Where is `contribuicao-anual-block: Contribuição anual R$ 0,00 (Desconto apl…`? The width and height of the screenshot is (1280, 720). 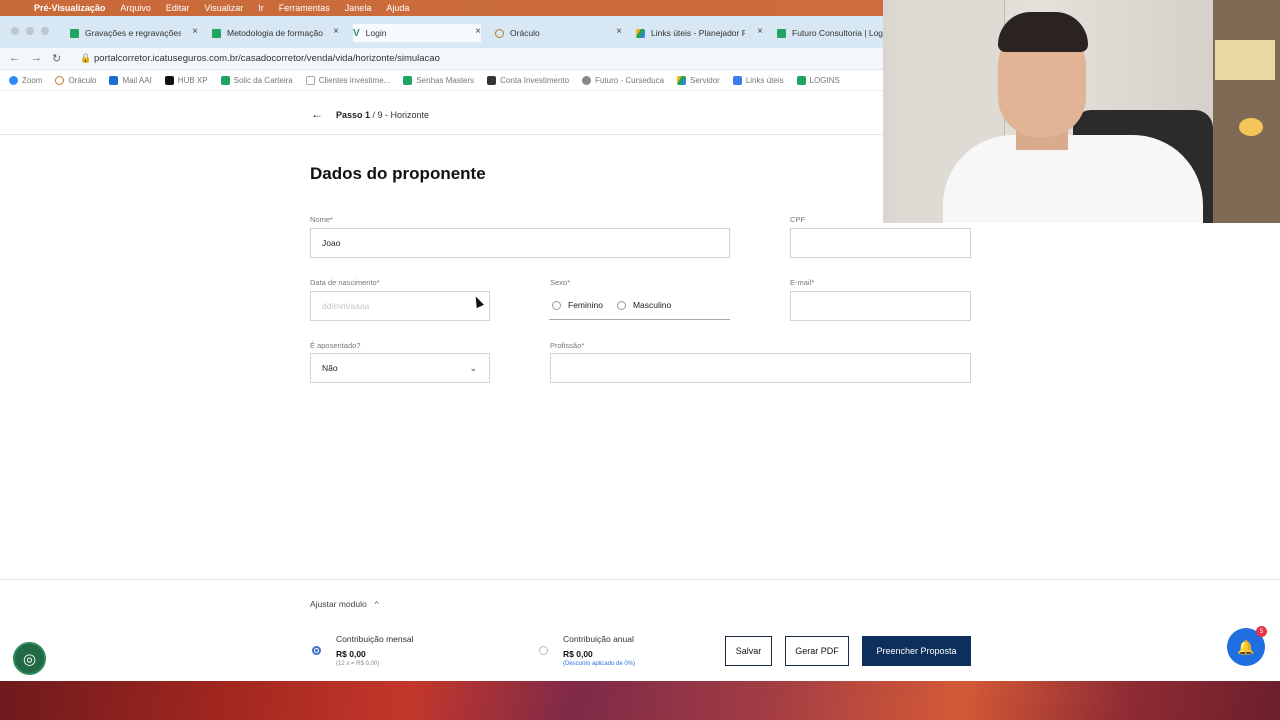
contribuicao-anual-block: Contribuição anual R$ 0,00 (Desconto apl… is located at coordinates (599, 650).